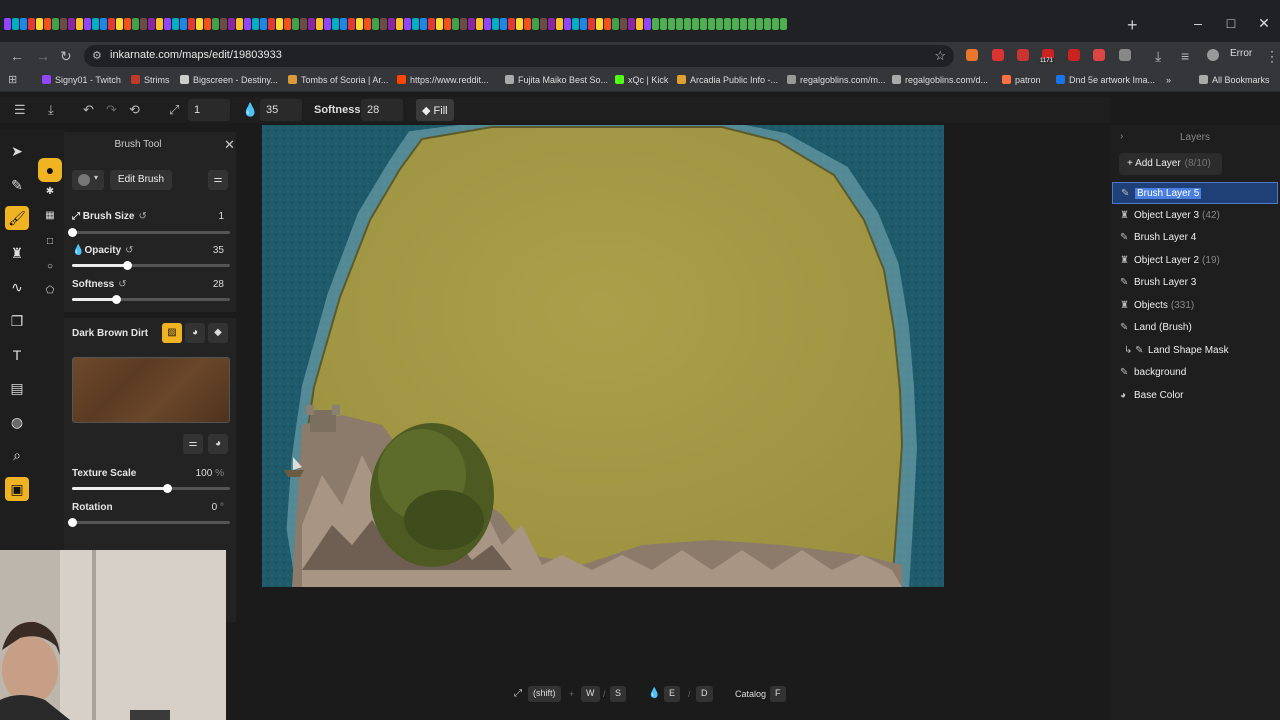 Image resolution: width=1280 pixels, height=720 pixels. Describe the element at coordinates (50, 290) in the screenshot. I see `polygon-shape-icon: ⬠` at that location.